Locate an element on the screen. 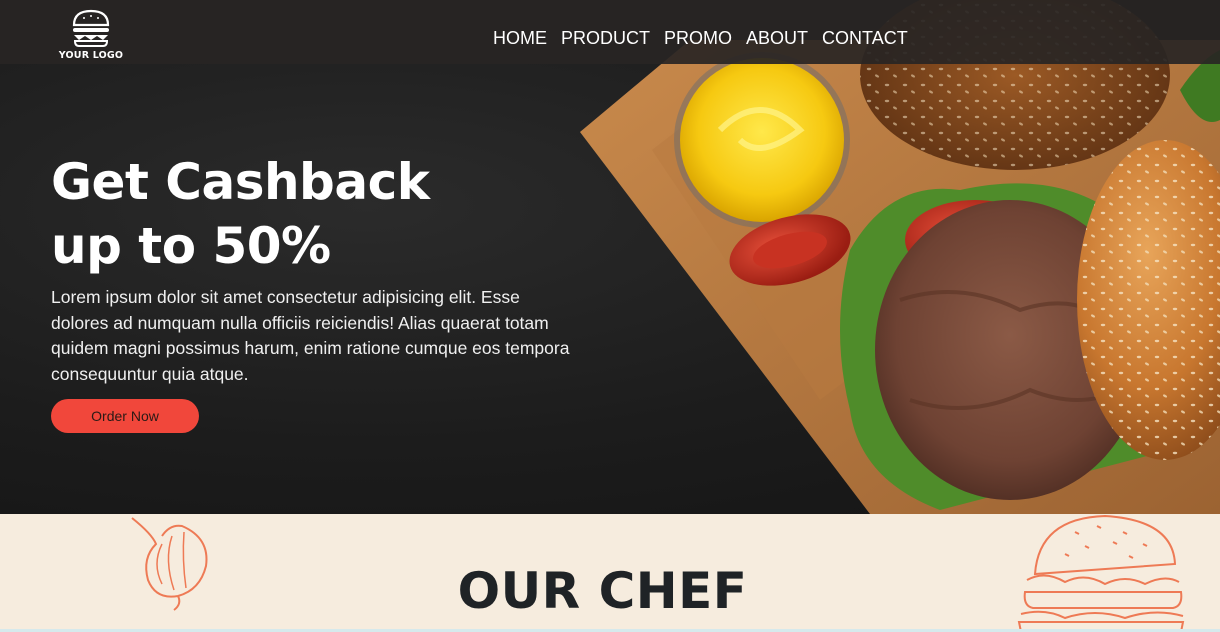 The image size is (1220, 632). nav-home: HOME is located at coordinates (520, 38).